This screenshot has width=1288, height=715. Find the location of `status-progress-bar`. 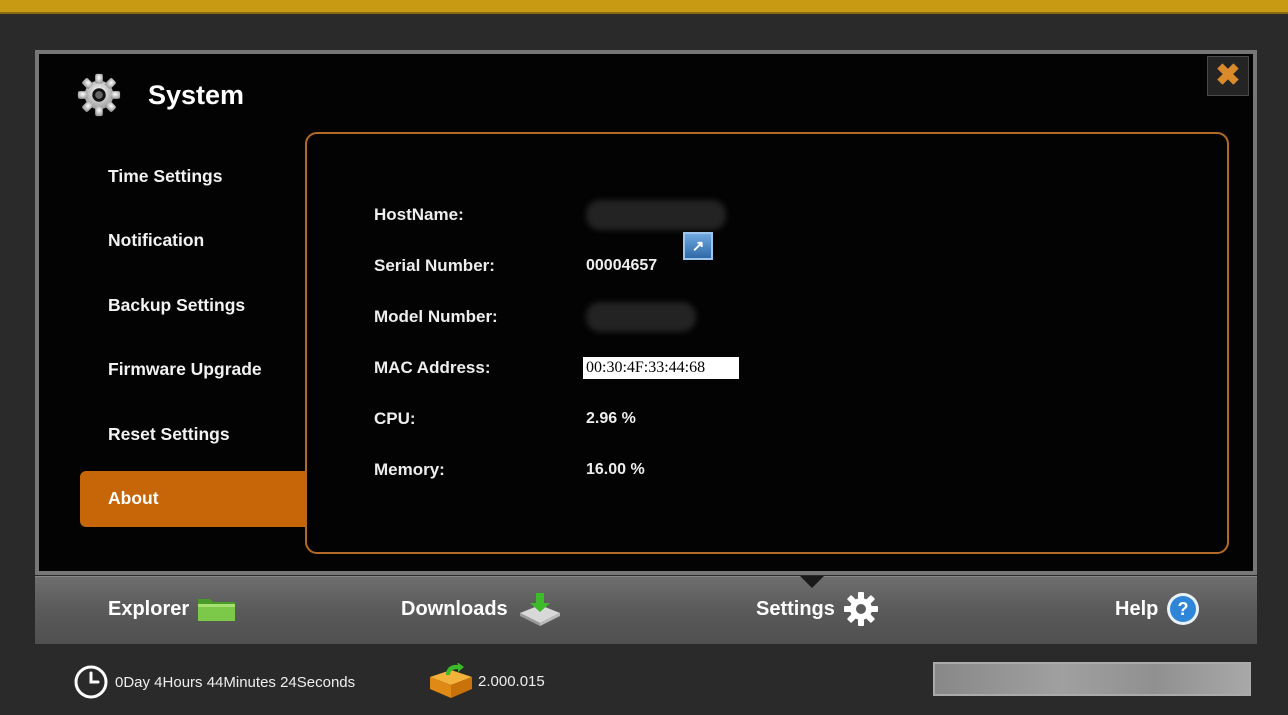

status-progress-bar is located at coordinates (1092, 679).